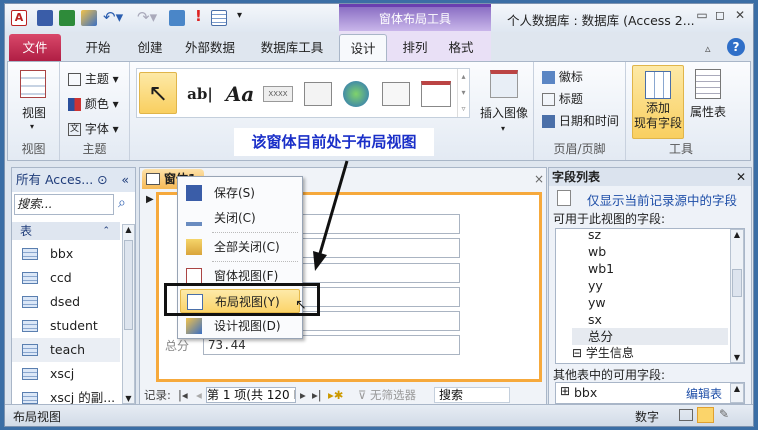  I want to click on other-table-item: bbx, so click(585, 392).